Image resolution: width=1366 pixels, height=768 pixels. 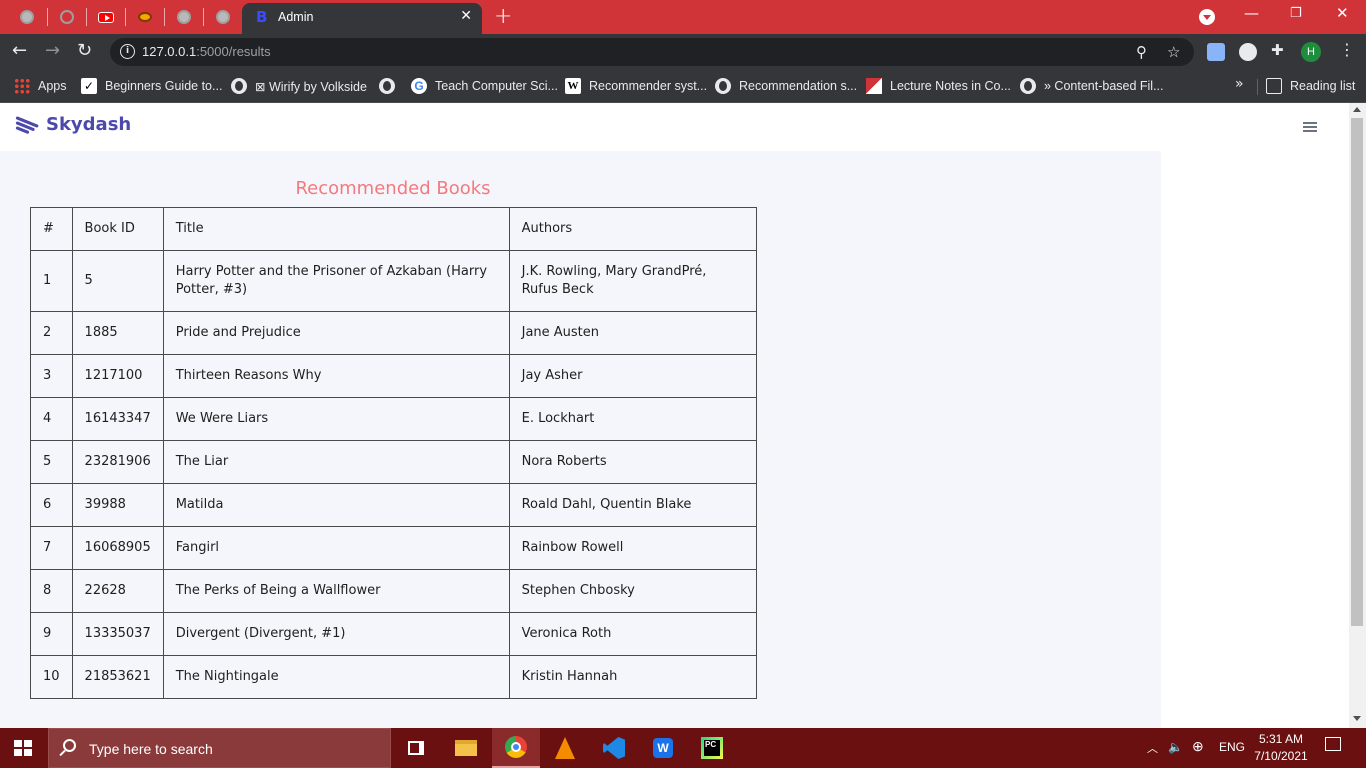 I want to click on book-authors-cell: Rainbow Rowell, so click(x=633, y=548).